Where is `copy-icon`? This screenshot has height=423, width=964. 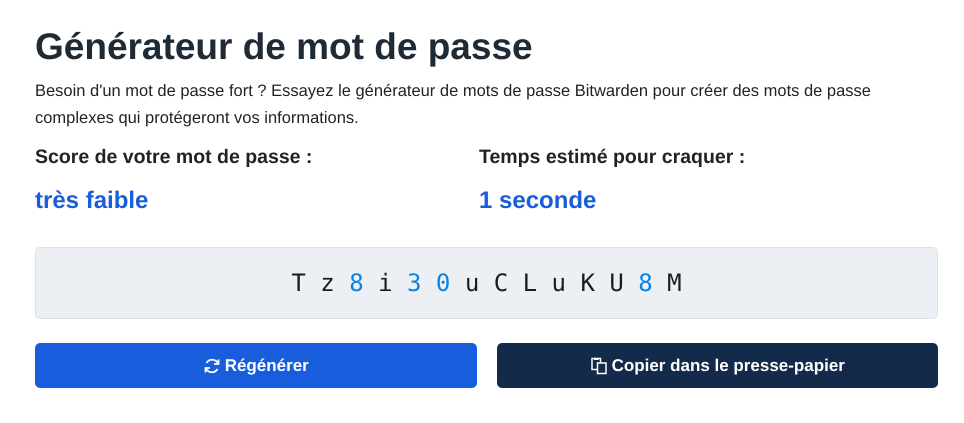
copy-icon is located at coordinates (599, 365).